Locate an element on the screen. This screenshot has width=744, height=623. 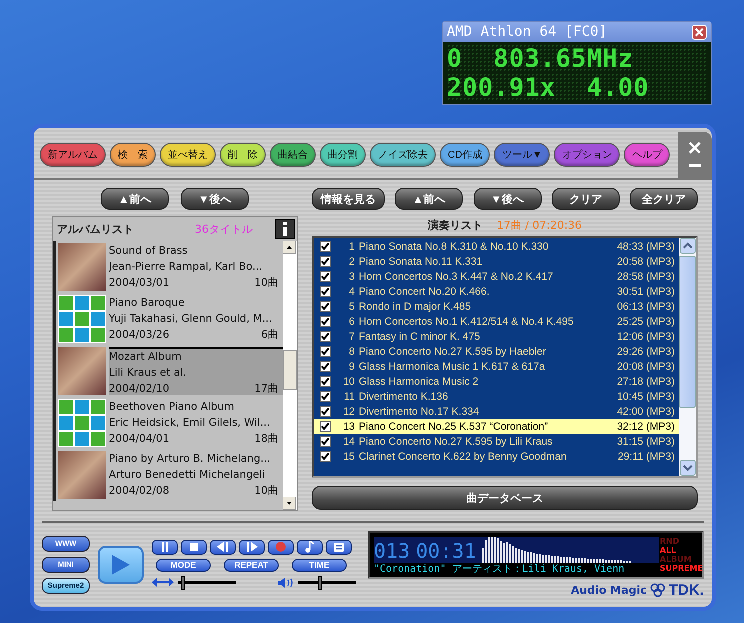
info-button is located at coordinates (285, 229).